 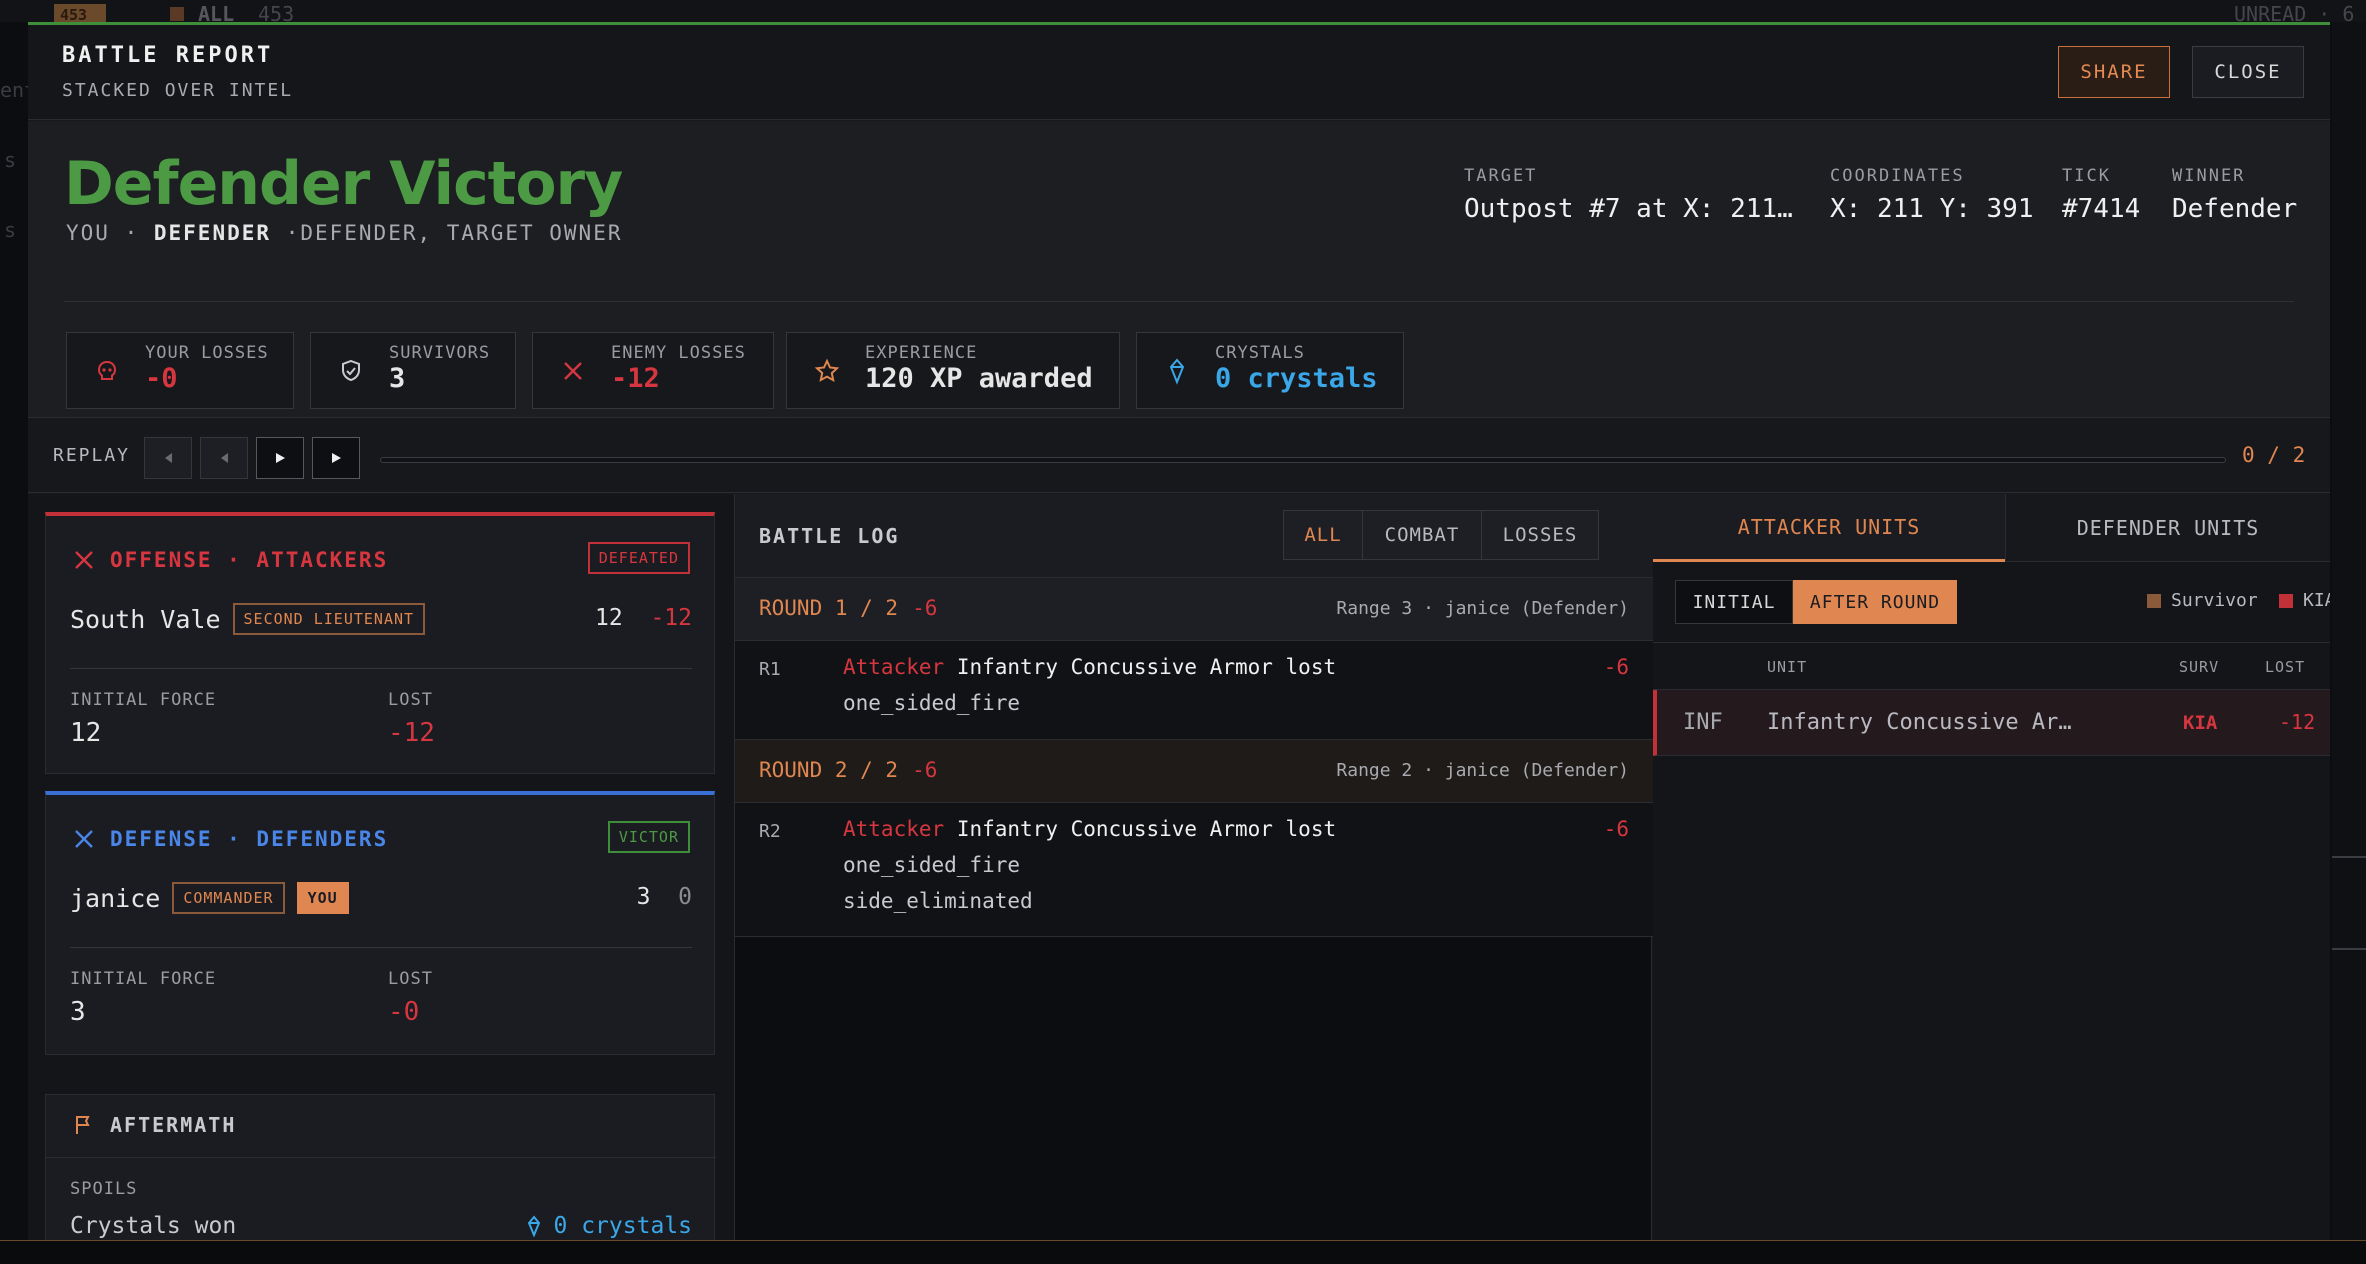 What do you see at coordinates (1991, 666) in the screenshot?
I see `units-table-header: UNIT SURV LOST` at bounding box center [1991, 666].